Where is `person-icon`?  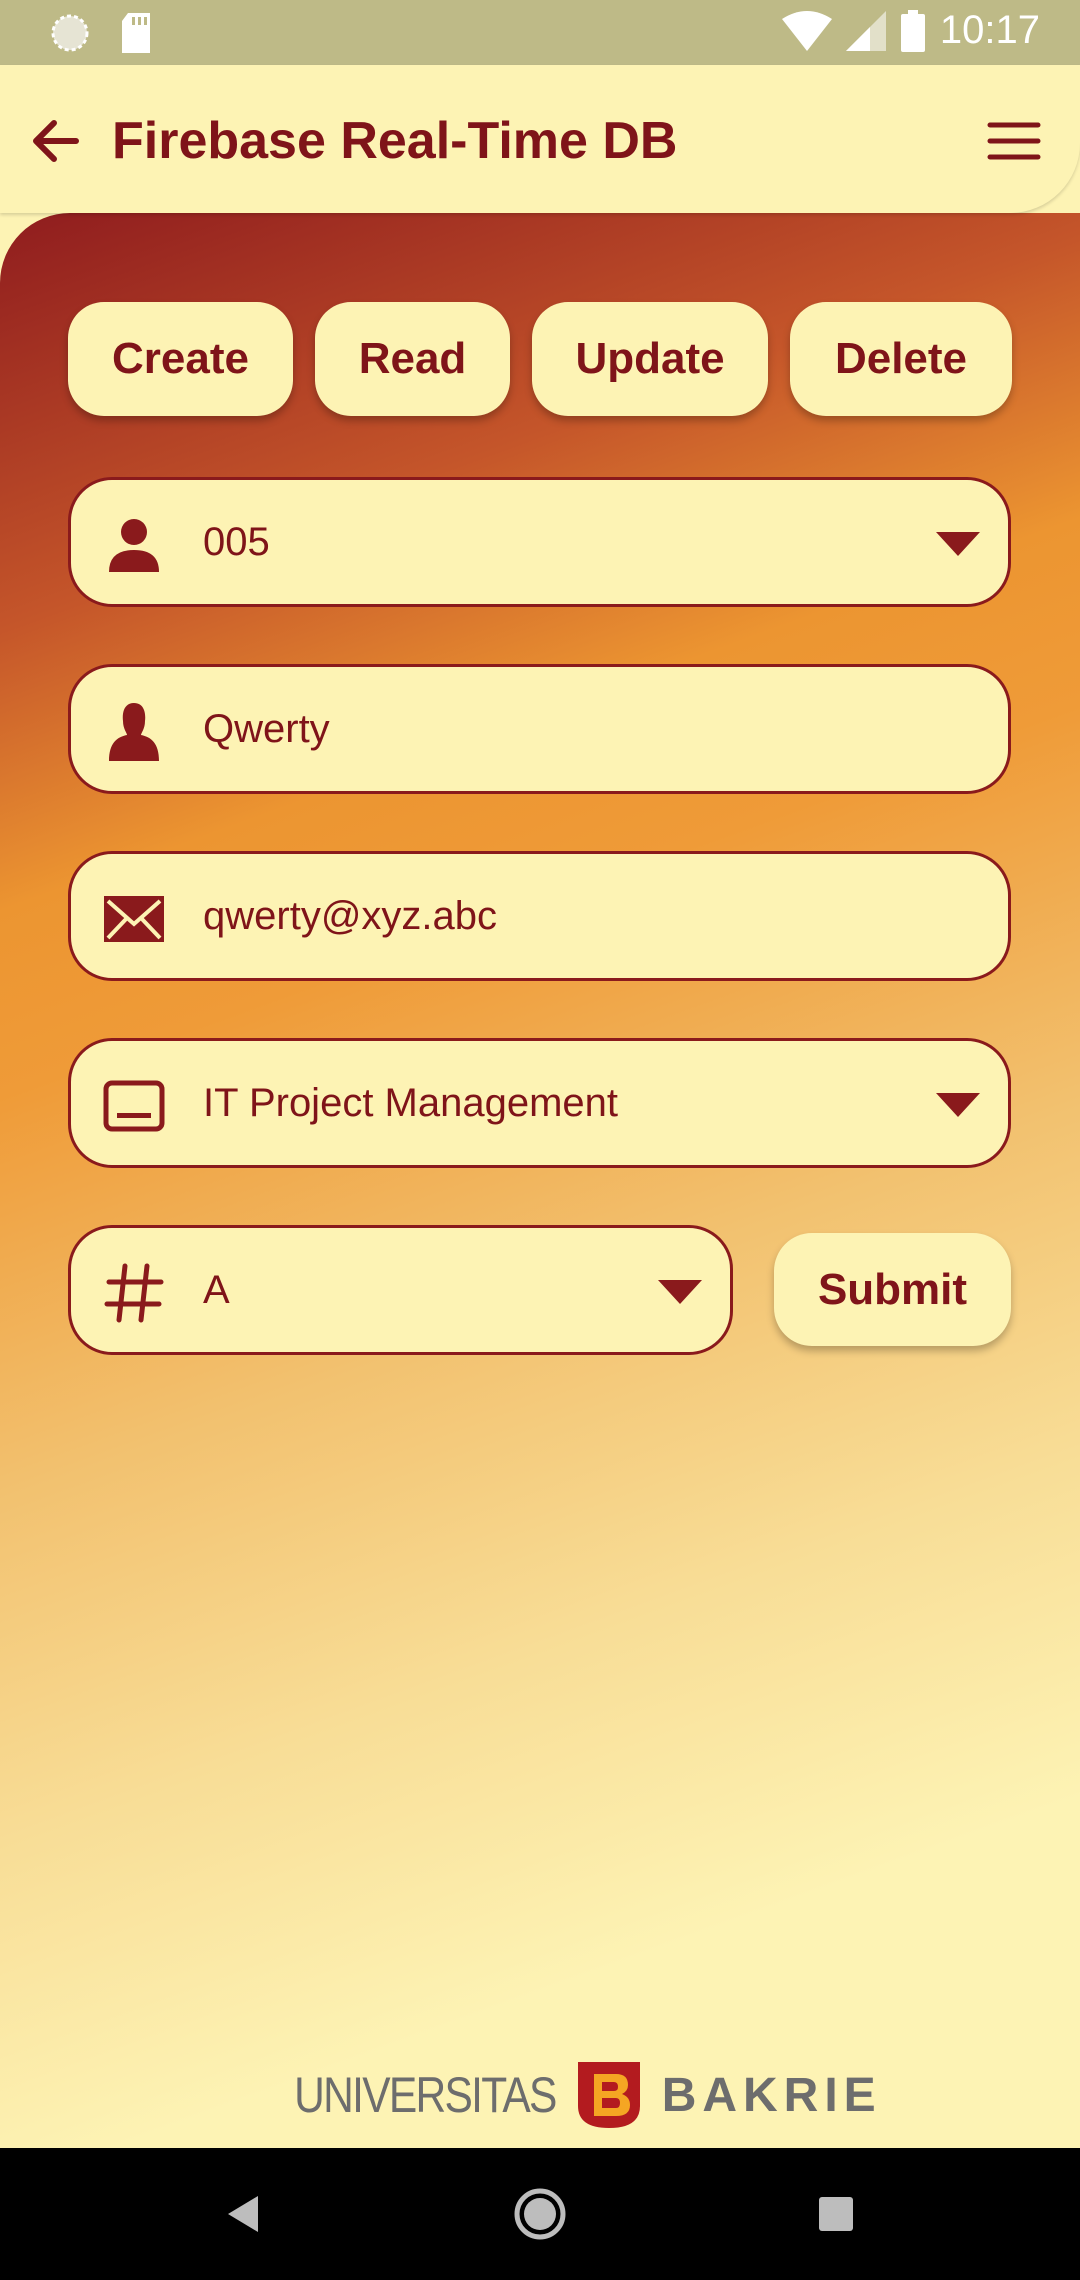 person-icon is located at coordinates (134, 545).